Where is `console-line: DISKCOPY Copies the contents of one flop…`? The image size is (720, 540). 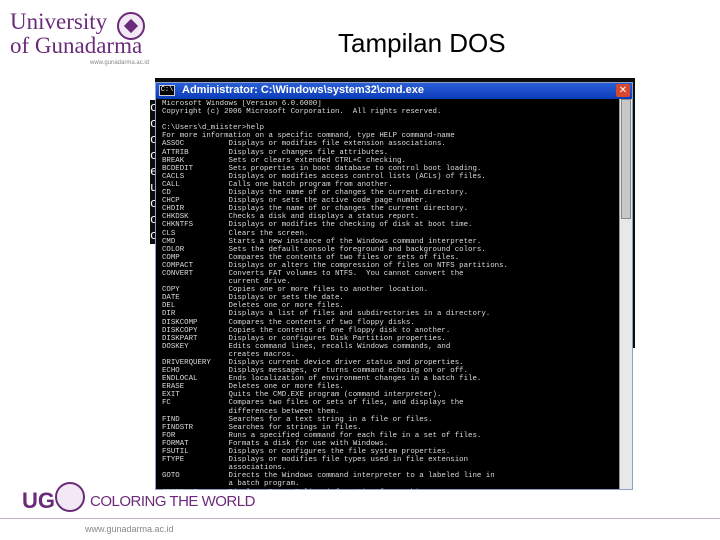 console-line: DISKCOPY Copies the contents of one flop… is located at coordinates (306, 330).